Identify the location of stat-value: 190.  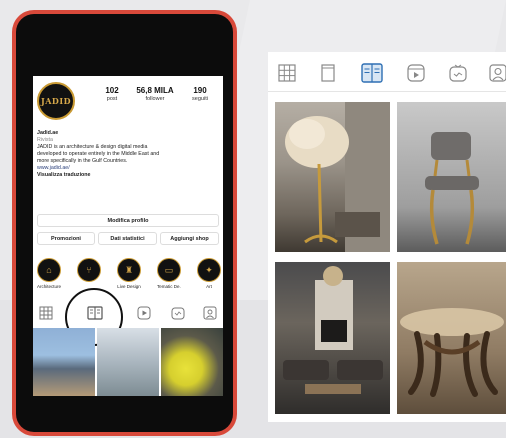
(200, 90).